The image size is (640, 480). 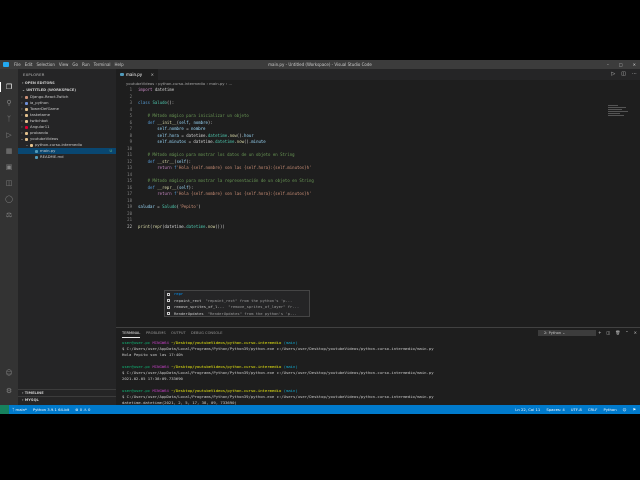 What do you see at coordinates (152, 74) in the screenshot?
I see `tab-close-icon: ×` at bounding box center [152, 74].